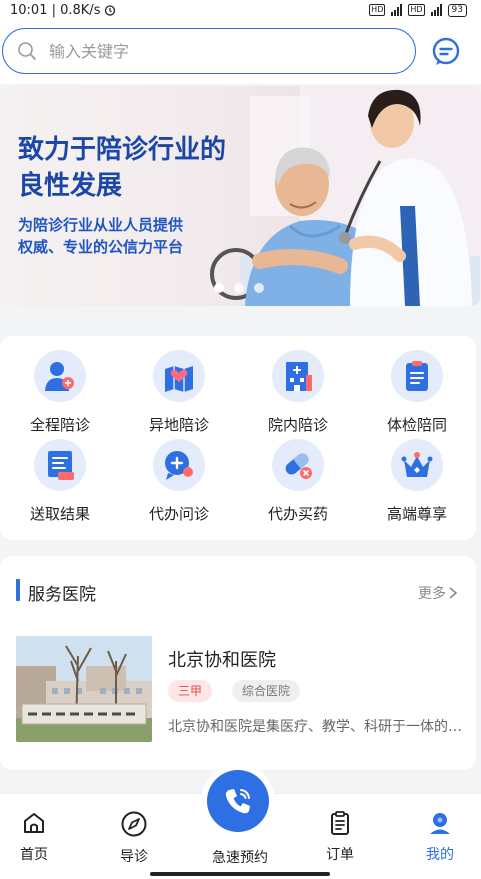 This screenshot has width=481, height=879. I want to click on report-icon, so click(60, 465).